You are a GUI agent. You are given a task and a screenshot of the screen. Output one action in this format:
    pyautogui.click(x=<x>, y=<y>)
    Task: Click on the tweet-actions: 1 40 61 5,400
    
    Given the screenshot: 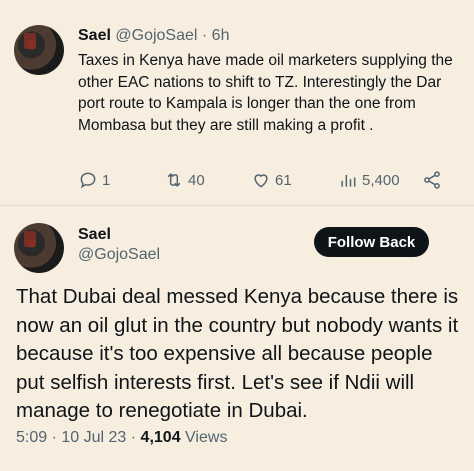 What is the action you would take?
    pyautogui.click(x=263, y=182)
    